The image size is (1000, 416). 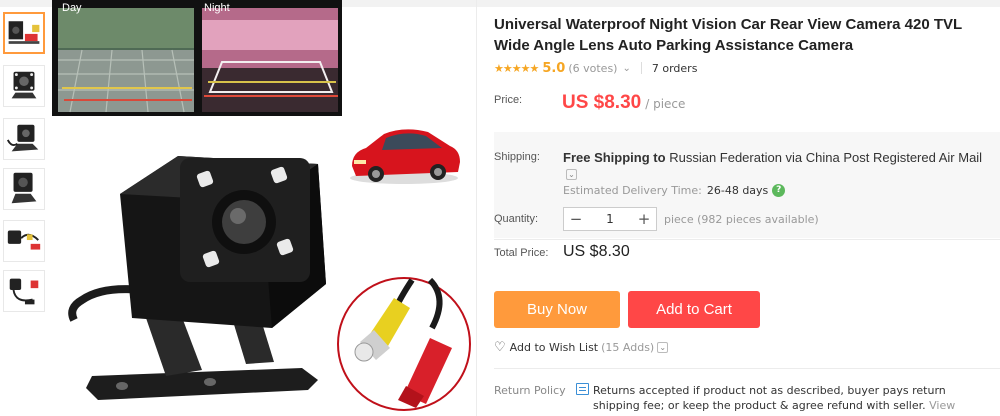 I want to click on price-value: US $8.30, so click(x=602, y=102).